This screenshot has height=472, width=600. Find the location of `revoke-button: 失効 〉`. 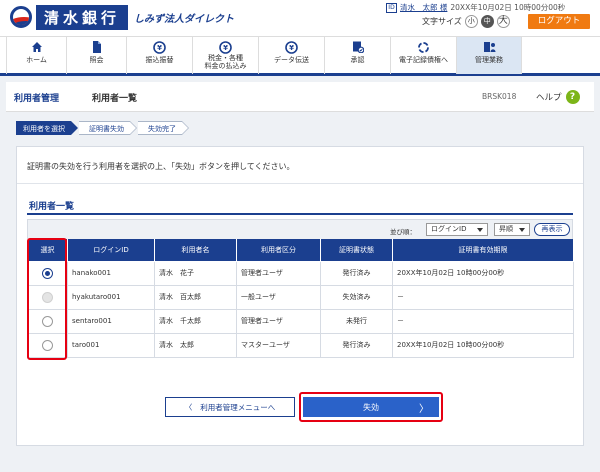

revoke-button: 失効 〉 is located at coordinates (371, 407).